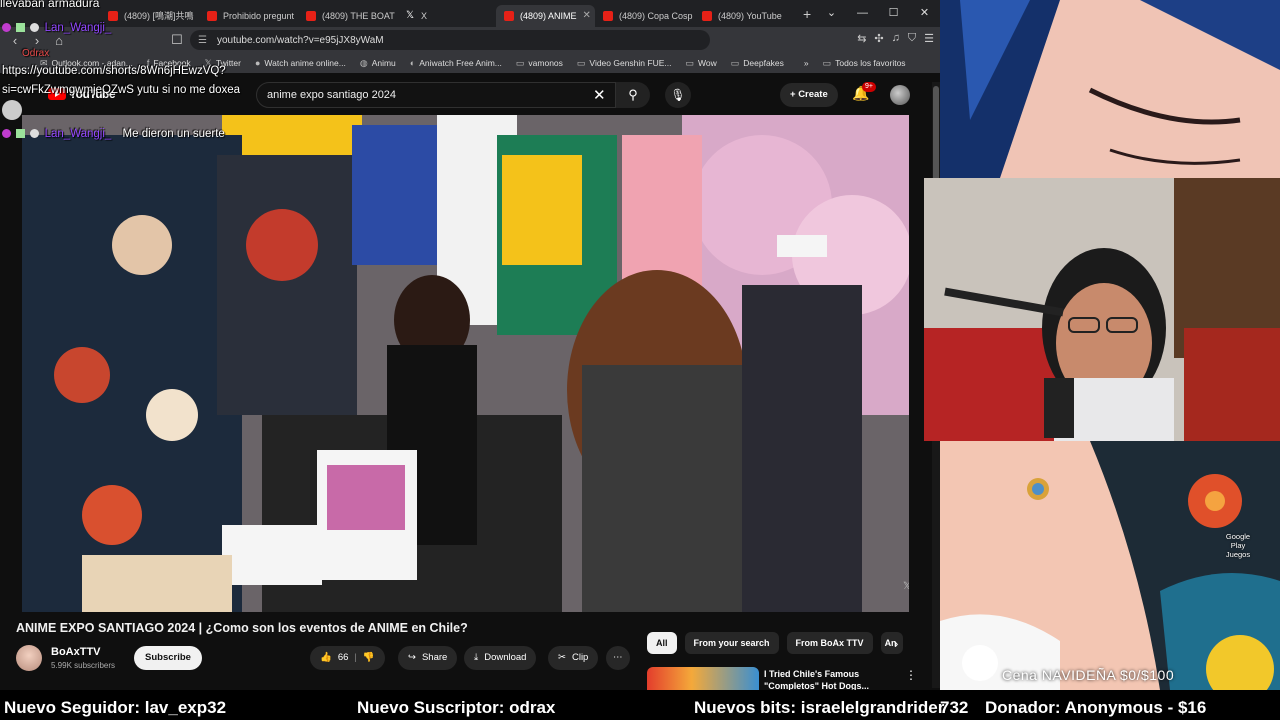 Image resolution: width=1280 pixels, height=720 pixels. I want to click on tab-7: (4809) YouTube, so click(743, 16).